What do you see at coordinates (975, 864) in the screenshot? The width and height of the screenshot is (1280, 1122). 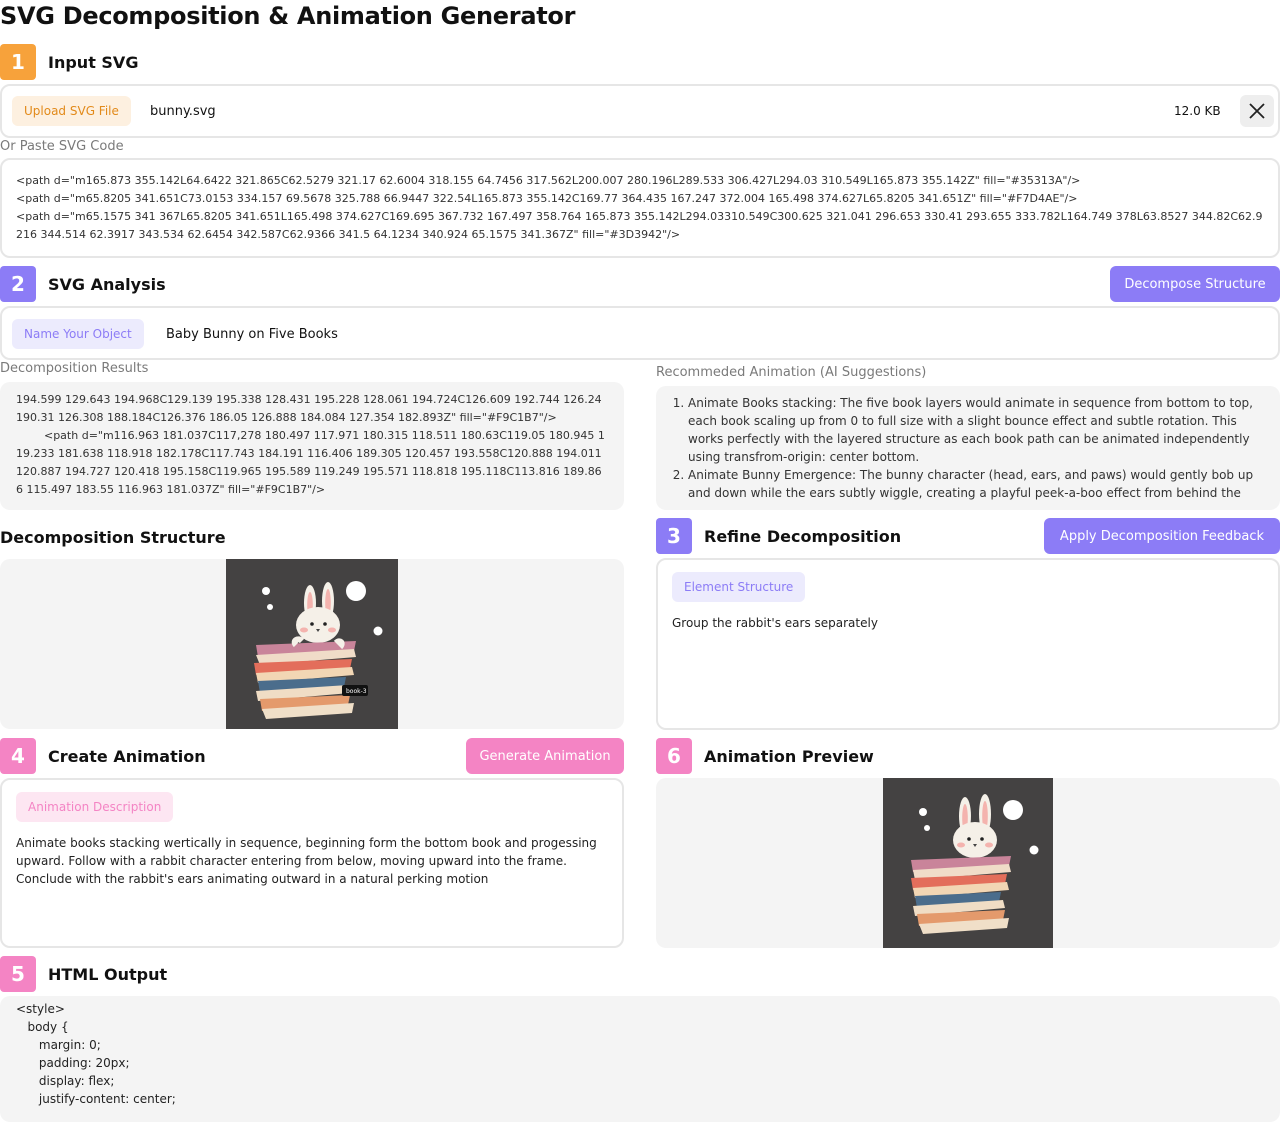 I see `bunny-preview-image` at bounding box center [975, 864].